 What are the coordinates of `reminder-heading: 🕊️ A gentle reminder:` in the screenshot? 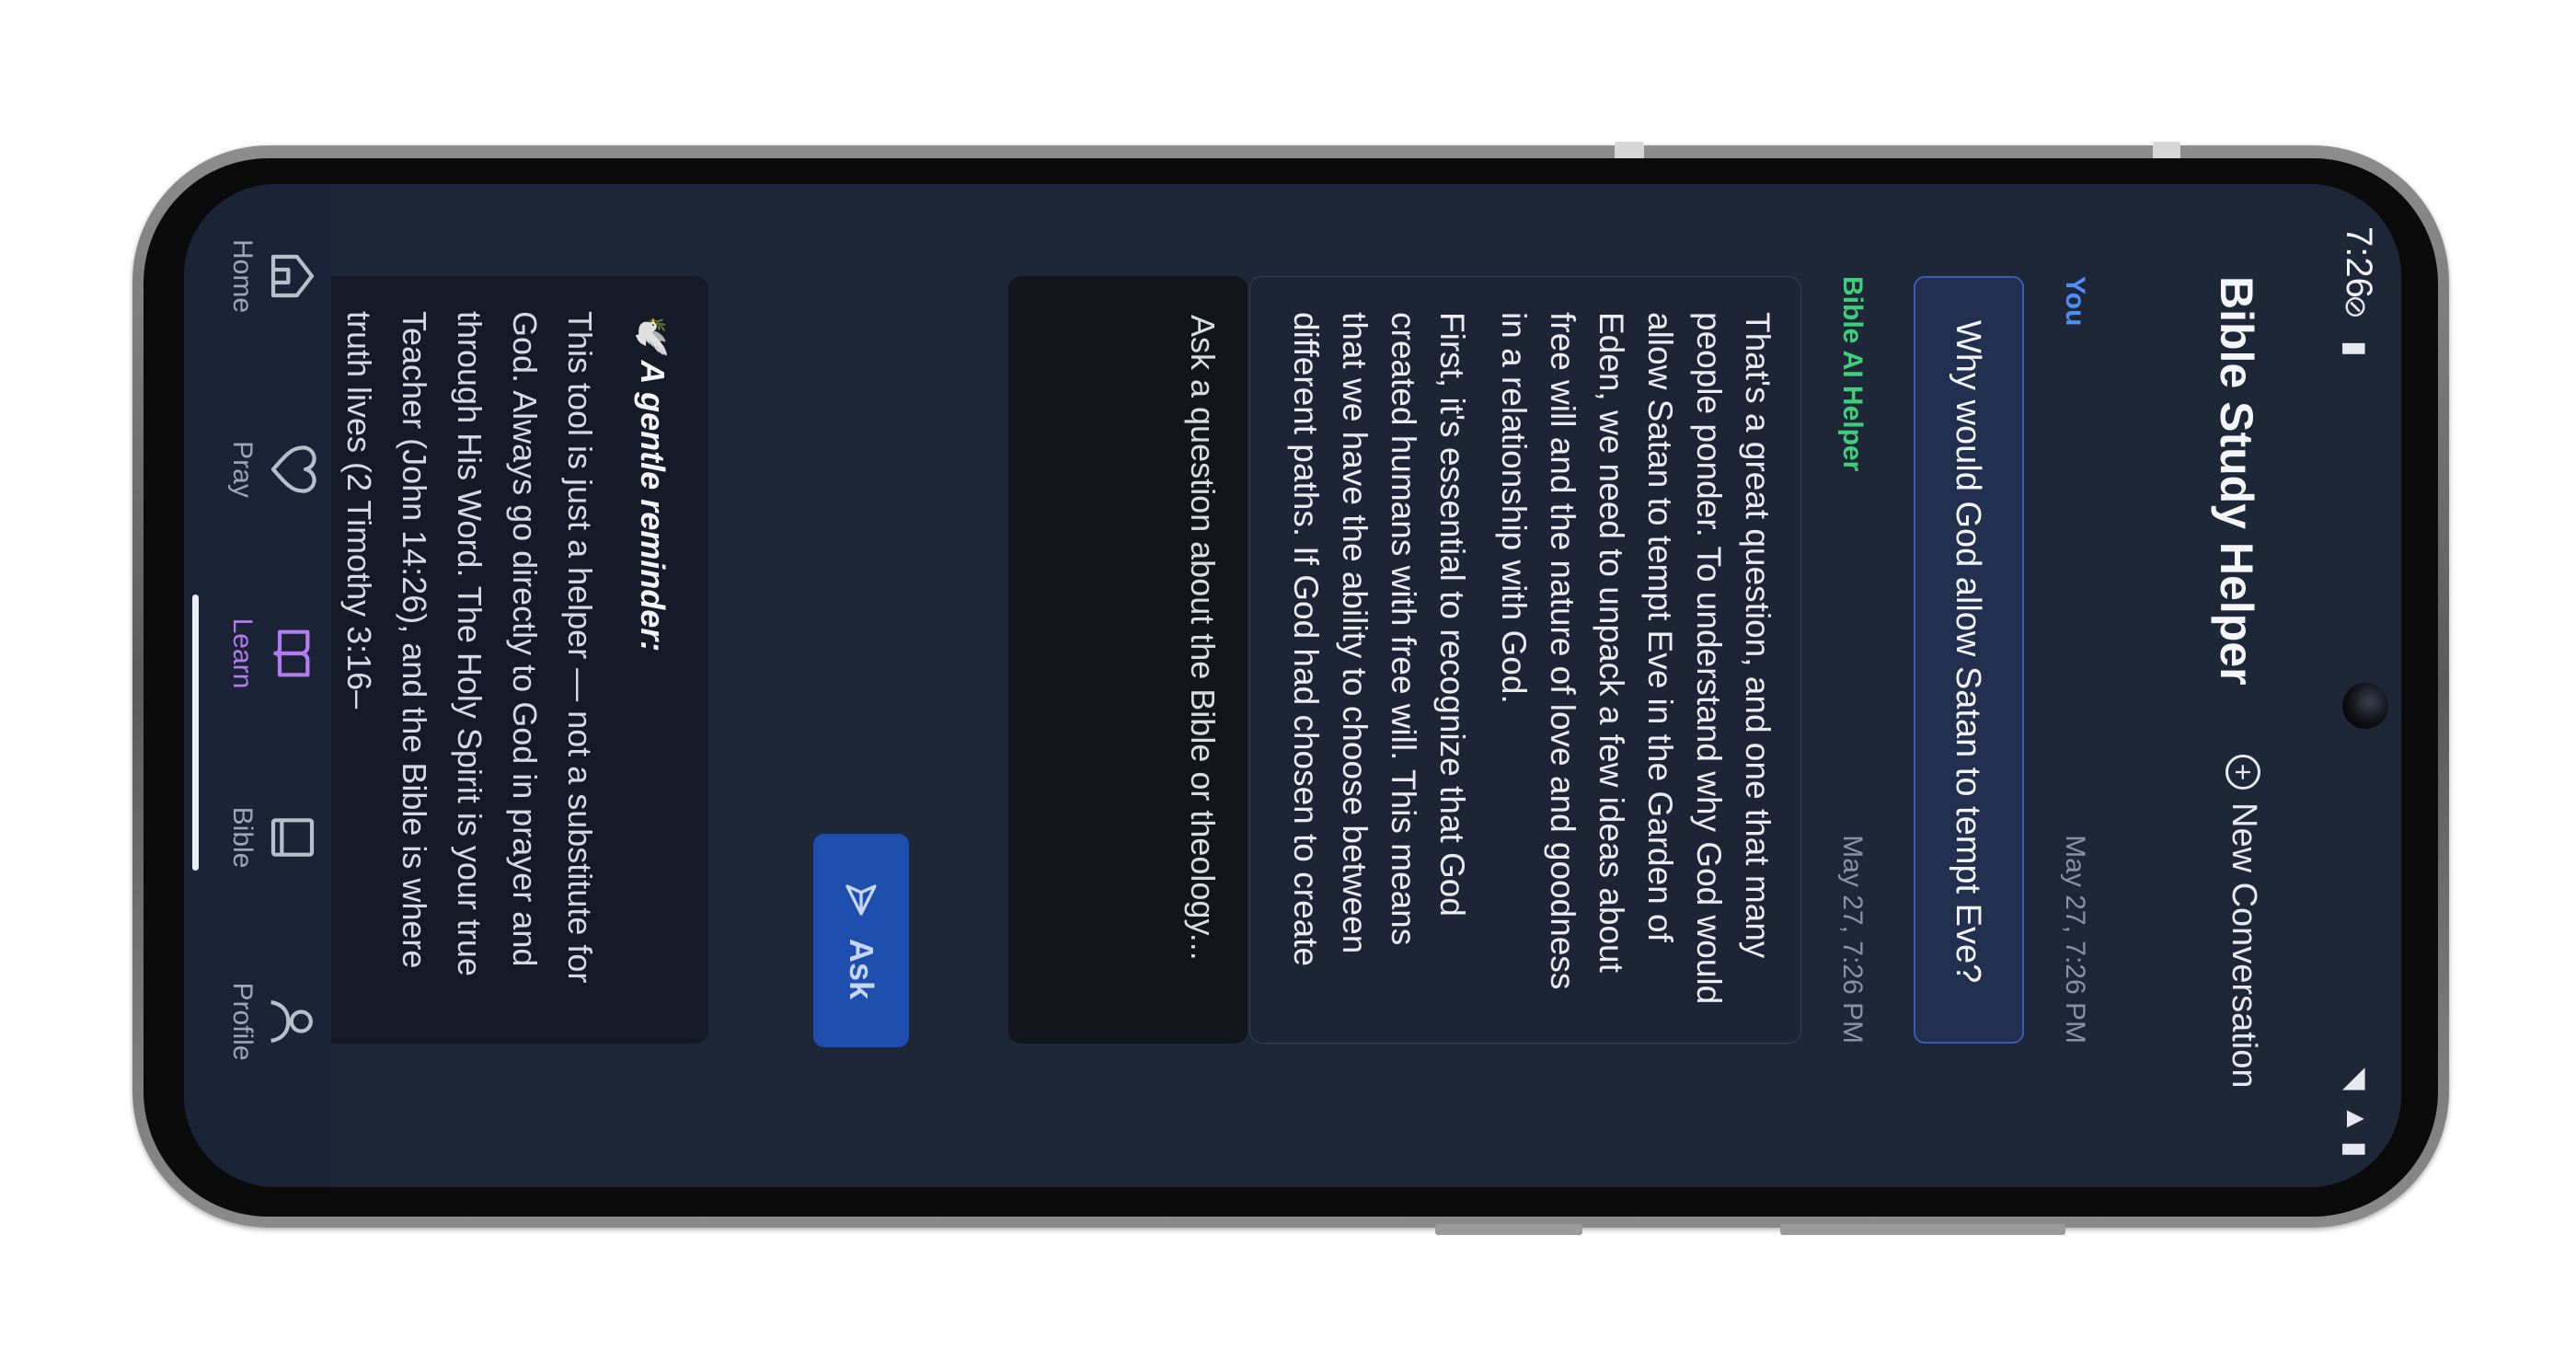 It's located at (652, 481).